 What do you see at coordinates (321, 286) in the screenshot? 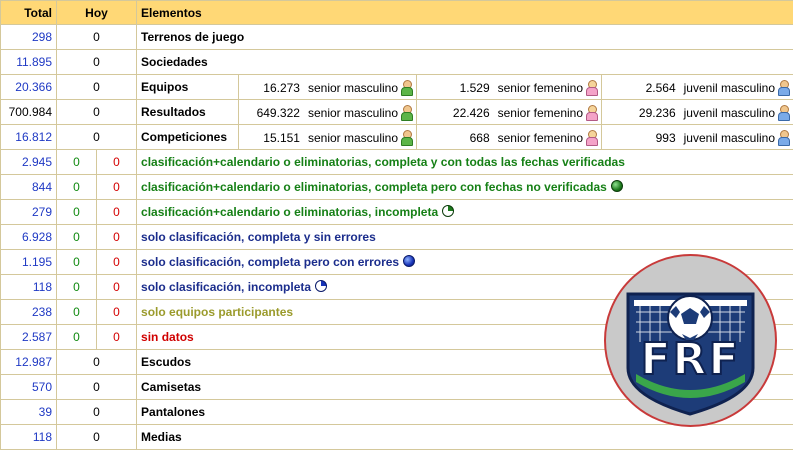
I see `blue-partial-dot-icon` at bounding box center [321, 286].